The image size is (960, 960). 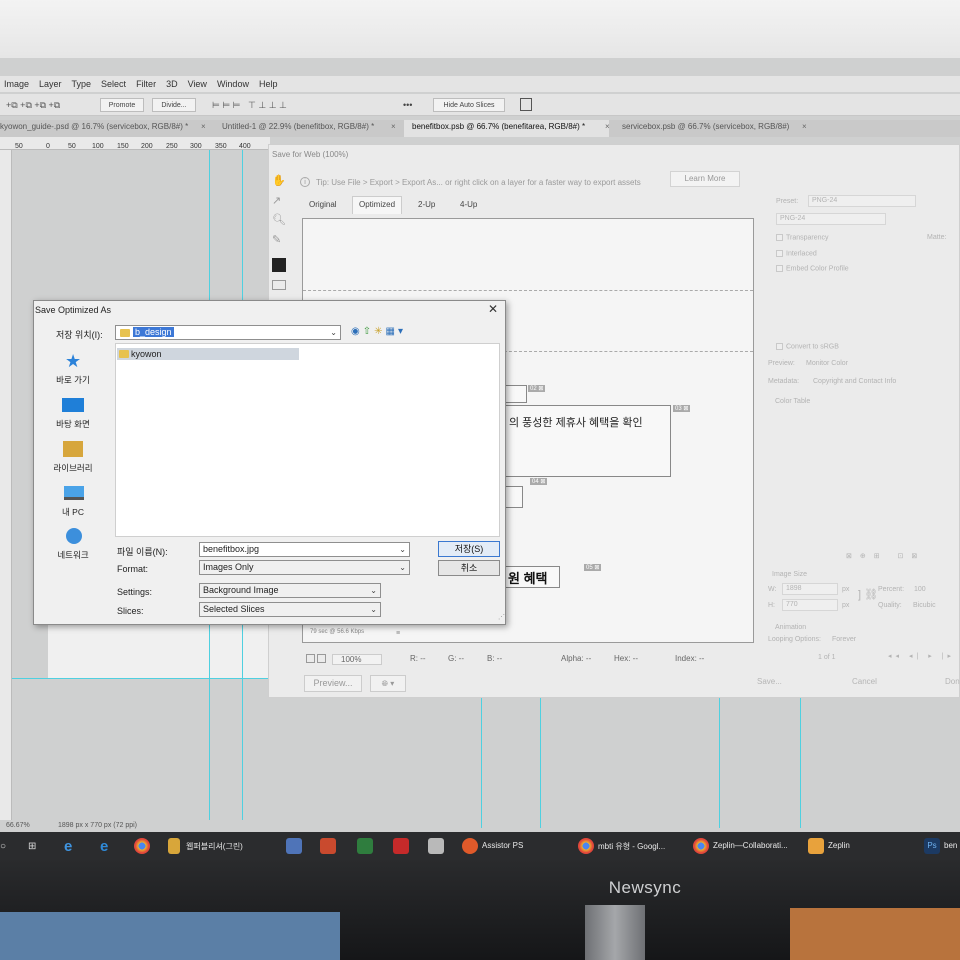 What do you see at coordinates (282, 240) in the screenshot?
I see `eyedropper-icon: ✎` at bounding box center [282, 240].